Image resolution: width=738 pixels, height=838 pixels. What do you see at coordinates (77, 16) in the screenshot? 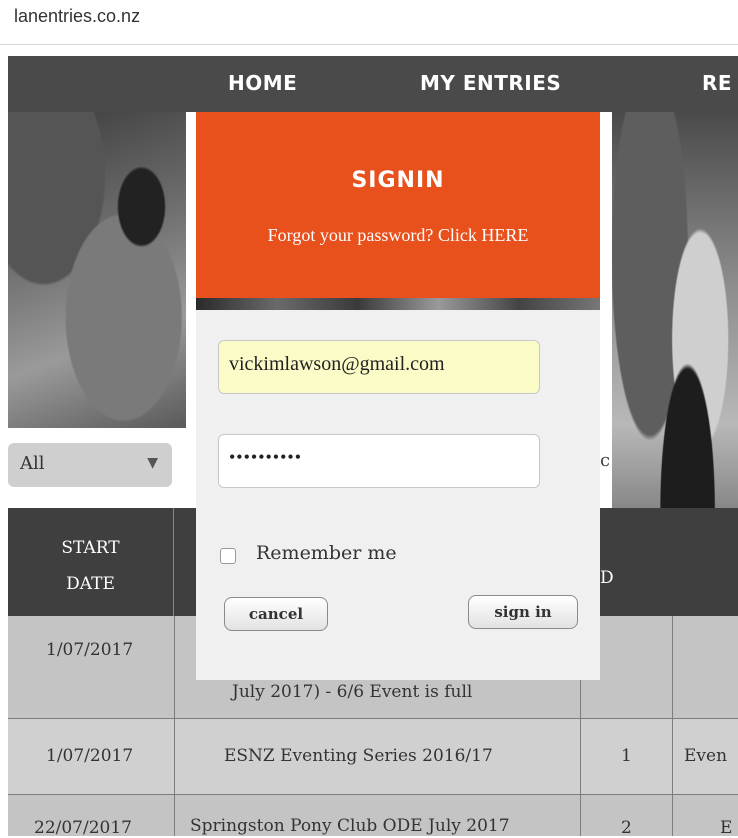
I see `url-text: lanentries.co.nz` at bounding box center [77, 16].